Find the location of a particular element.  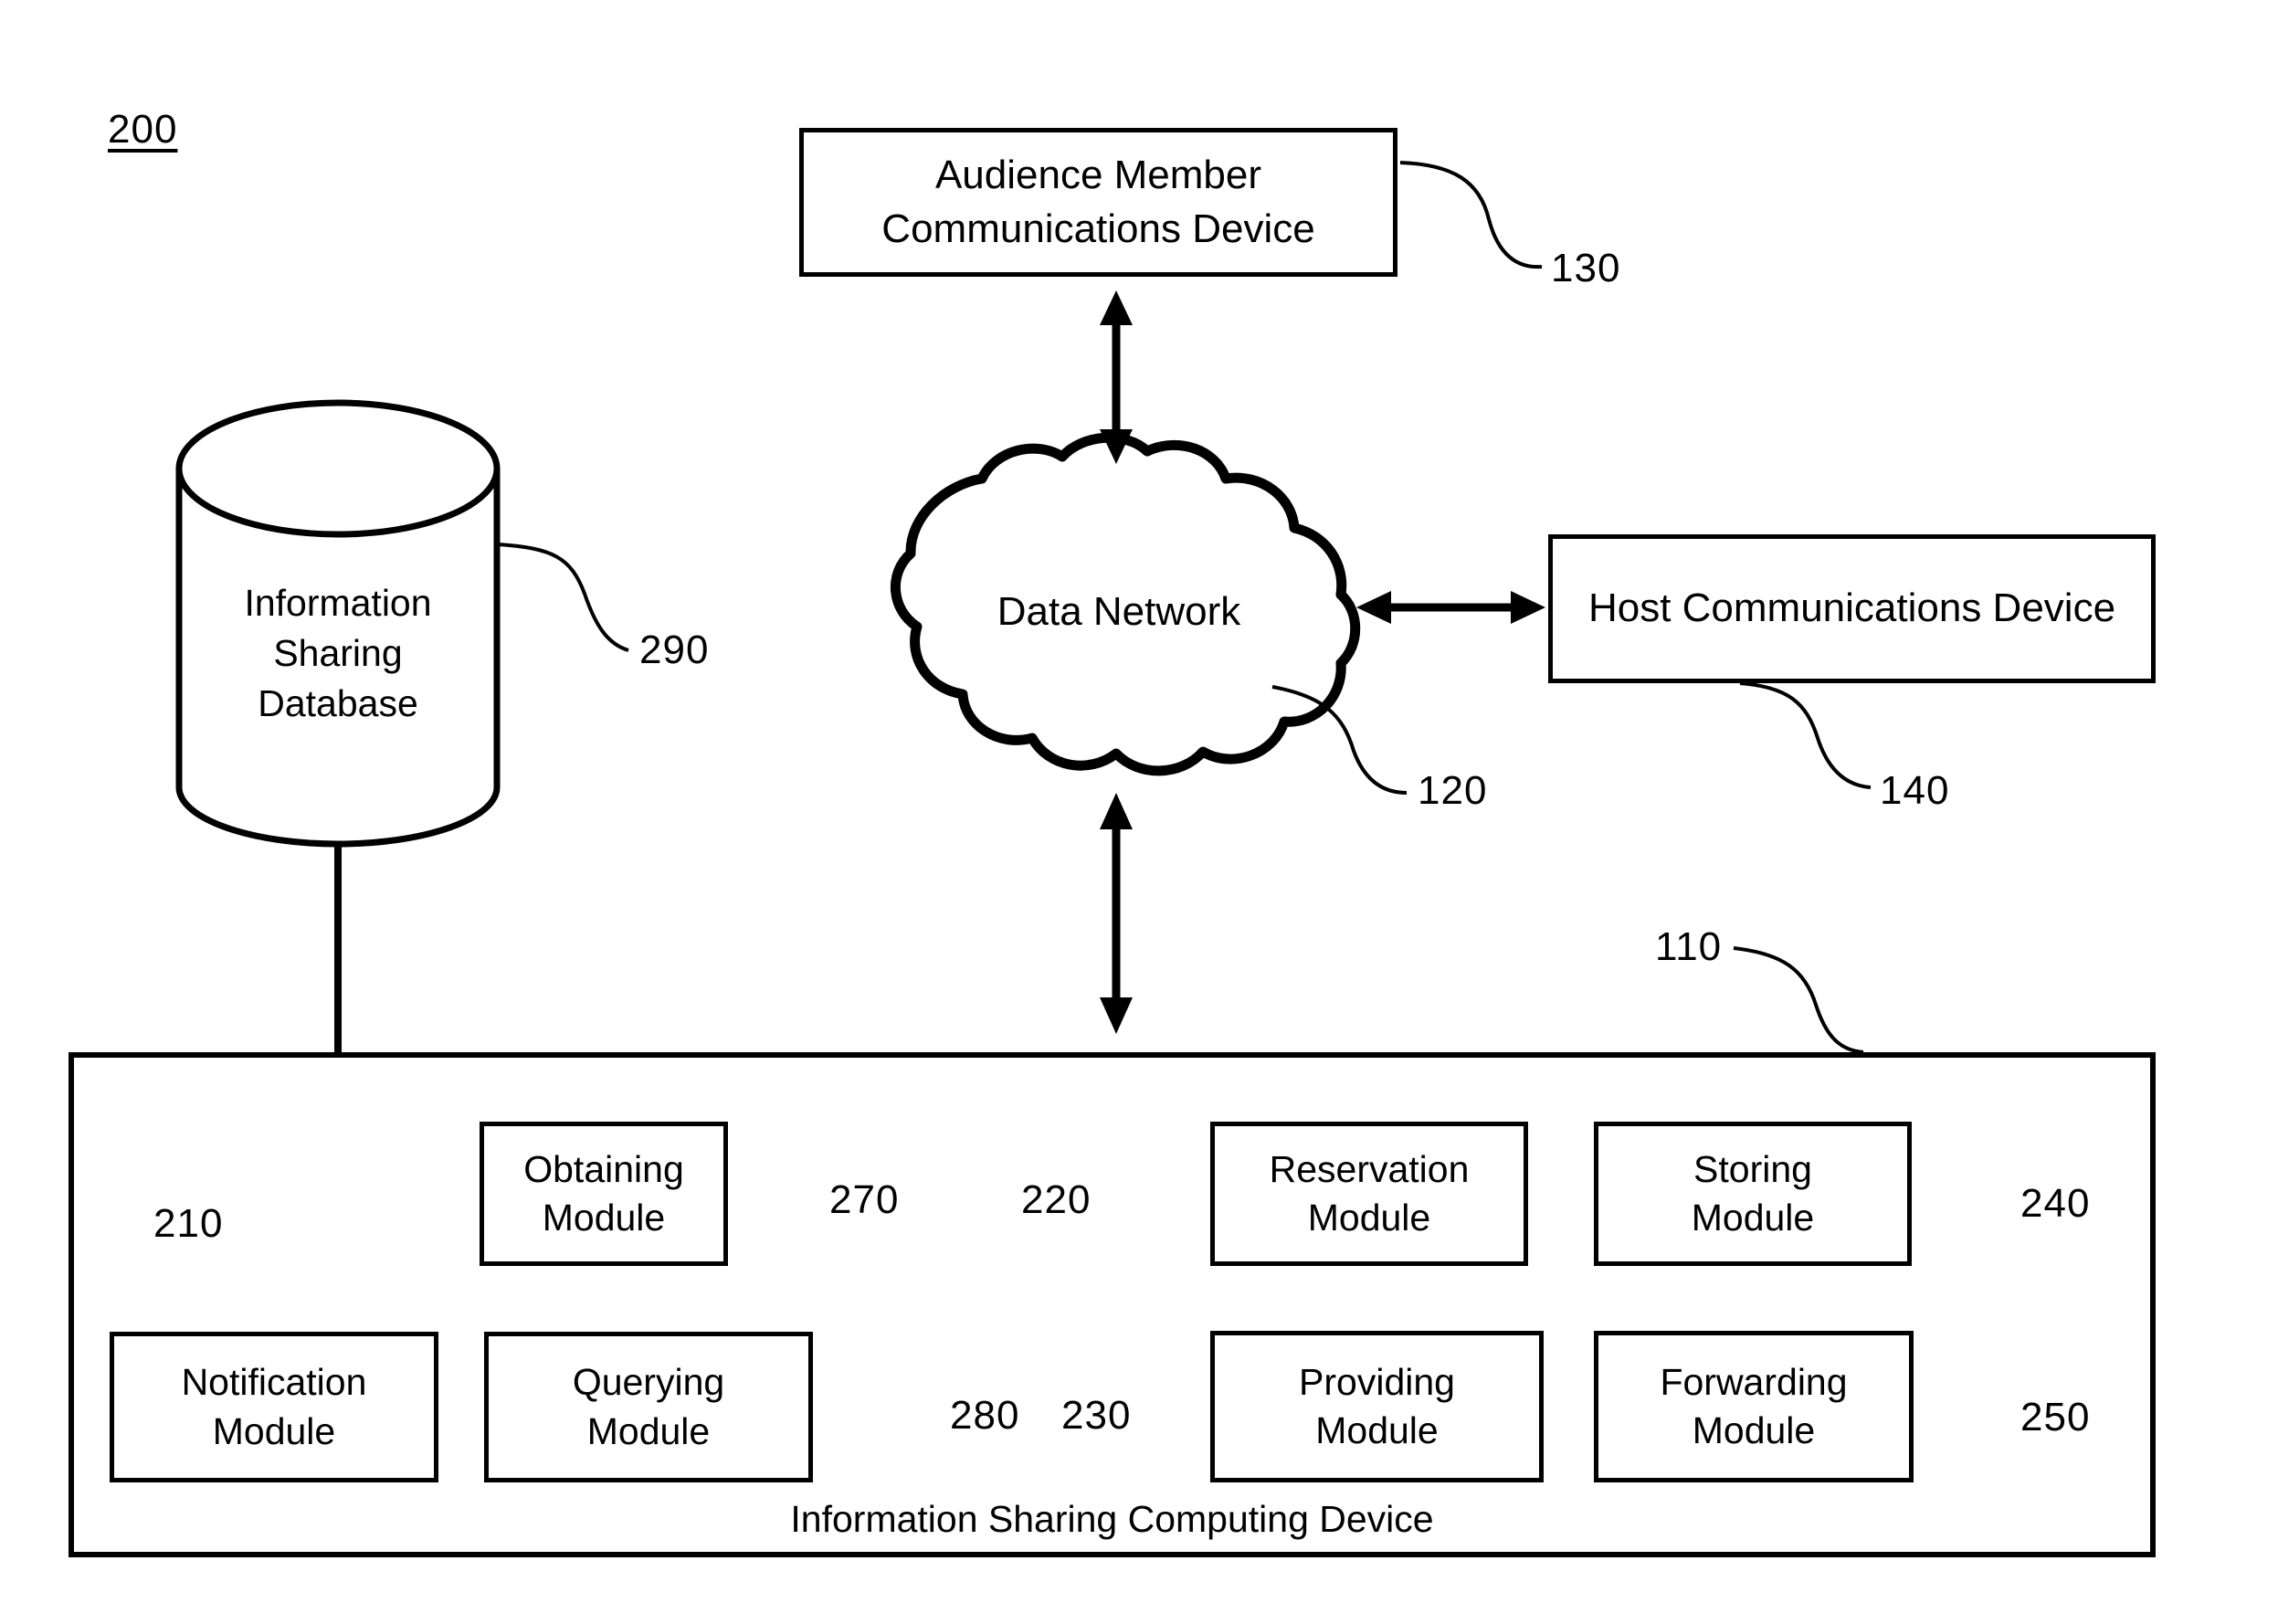

reservation-module-label: Reservation Module is located at coordinates (1369, 1194).